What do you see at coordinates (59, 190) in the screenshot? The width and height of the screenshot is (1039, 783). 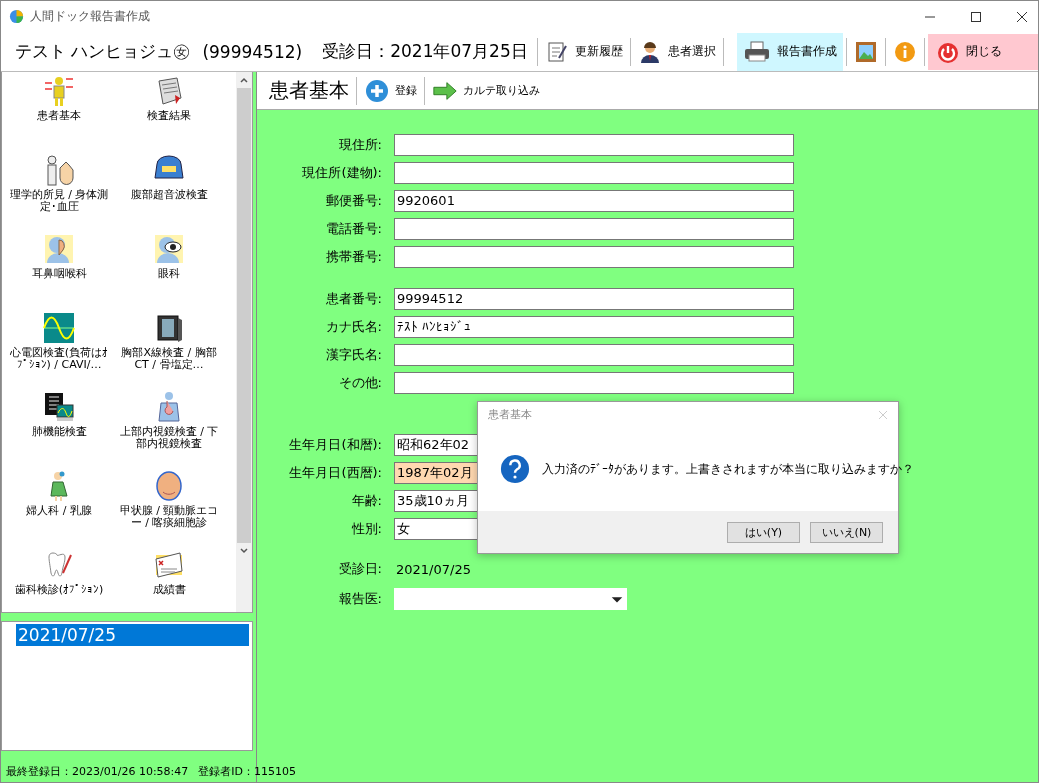 I see `menu-item: 理学的所見 / 身体測定･血圧` at bounding box center [59, 190].